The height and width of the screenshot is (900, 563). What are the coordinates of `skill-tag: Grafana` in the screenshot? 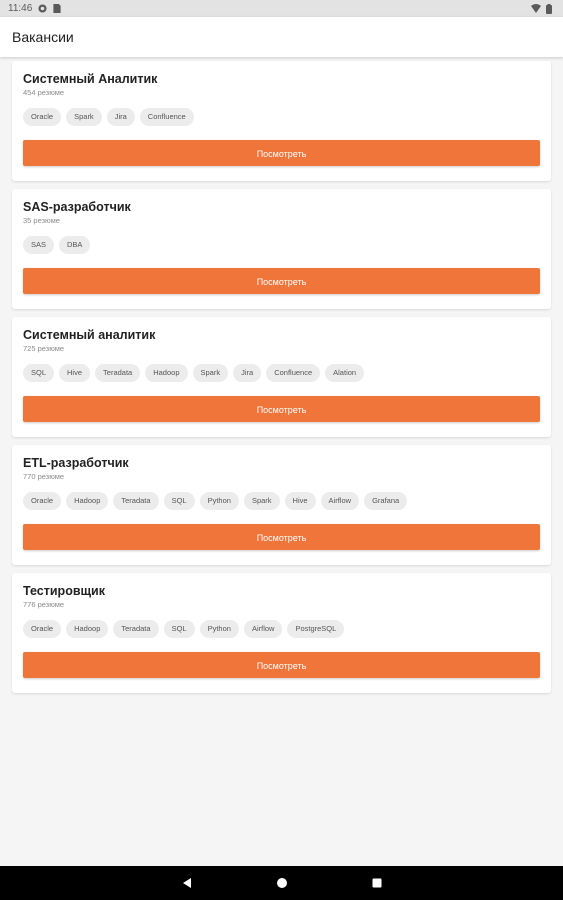 It's located at (386, 501).